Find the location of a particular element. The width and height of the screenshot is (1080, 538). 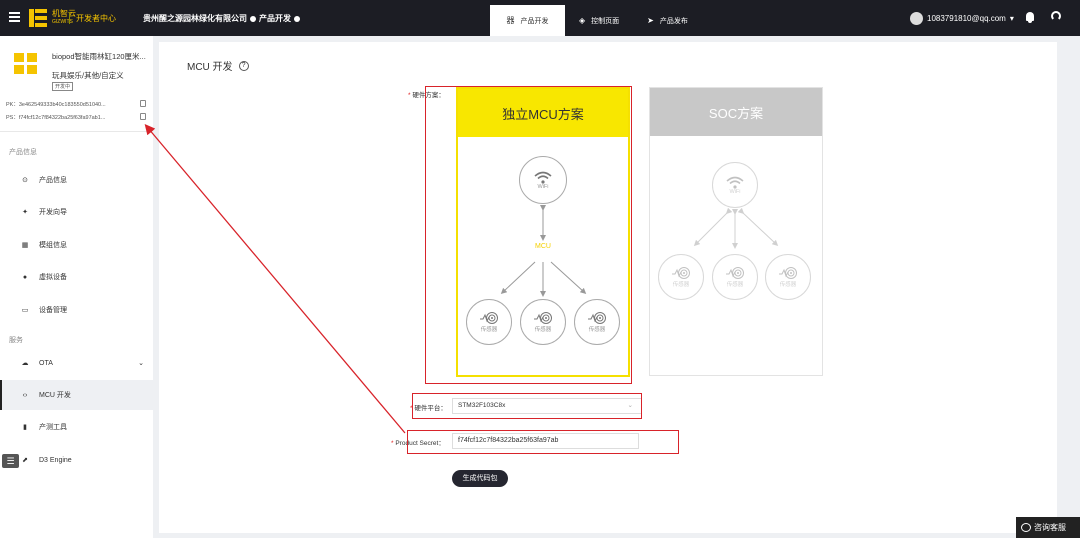

company-switcher: 贵州醒之源园林绿化有限公司 产品开发 is located at coordinates (221, 18).